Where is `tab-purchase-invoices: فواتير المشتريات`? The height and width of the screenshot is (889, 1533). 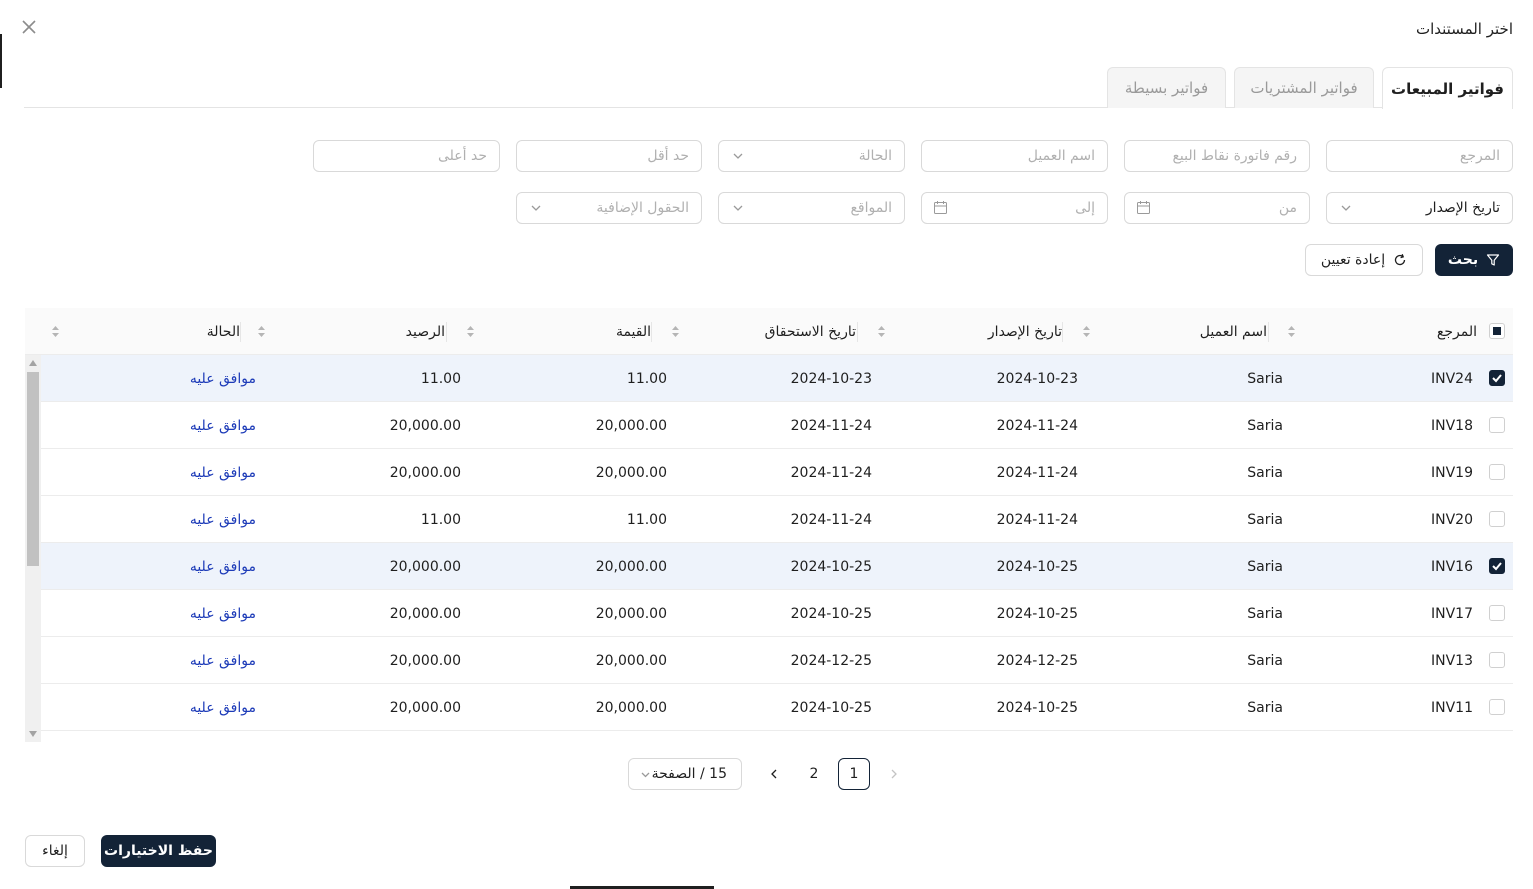
tab-purchase-invoices: فواتير المشتريات is located at coordinates (1304, 87).